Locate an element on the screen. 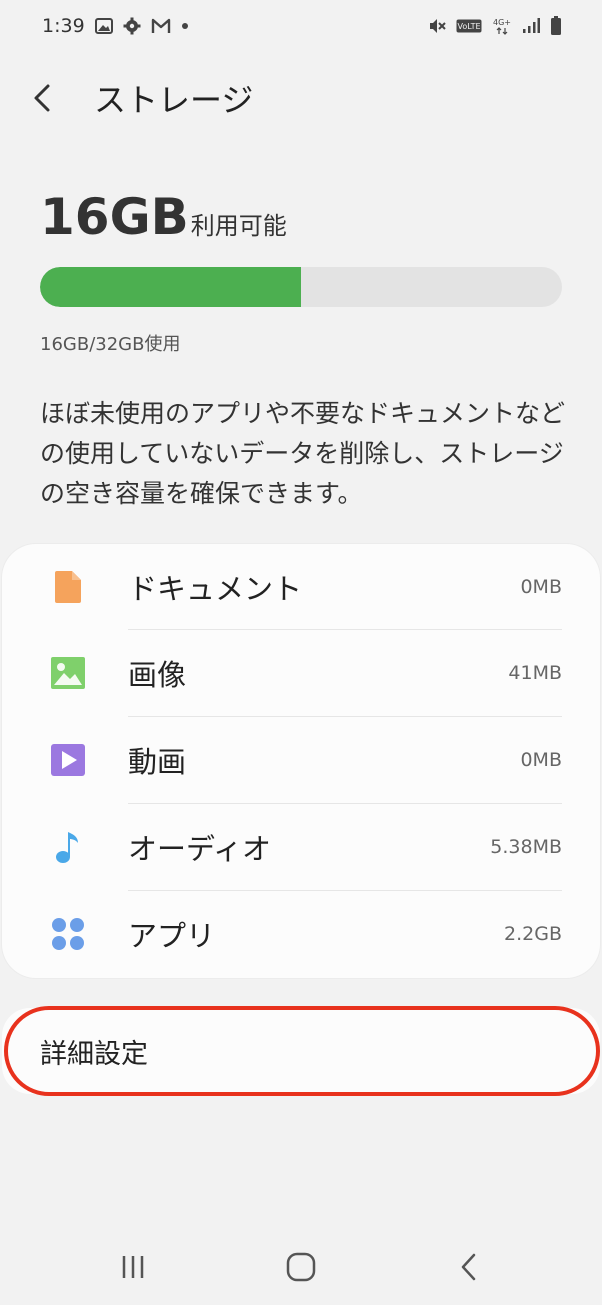  gear-icon is located at coordinates (132, 26).